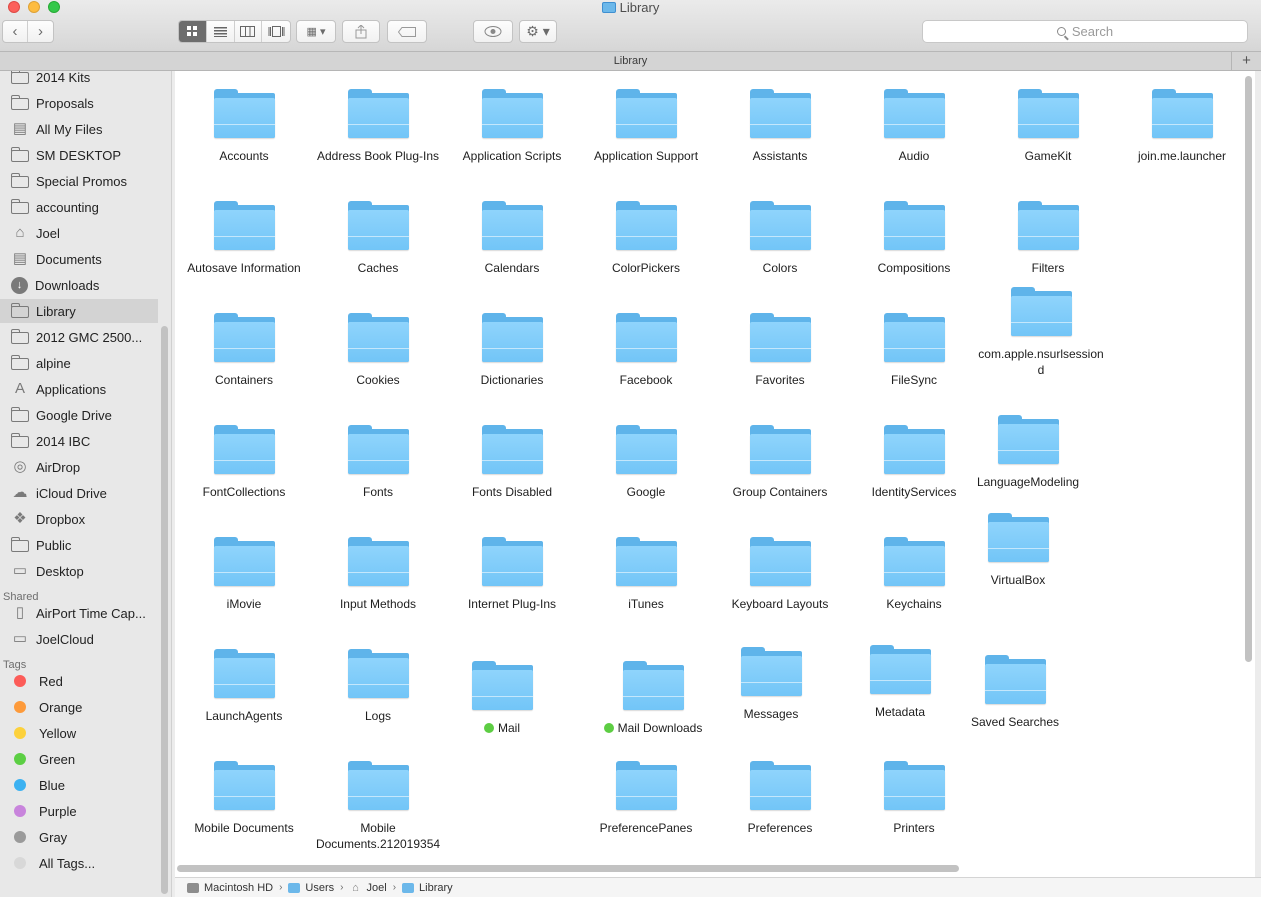 This screenshot has width=1261, height=897. What do you see at coordinates (230, 888) in the screenshot?
I see `path-segment-macintosh-hd: Macintosh HD` at bounding box center [230, 888].